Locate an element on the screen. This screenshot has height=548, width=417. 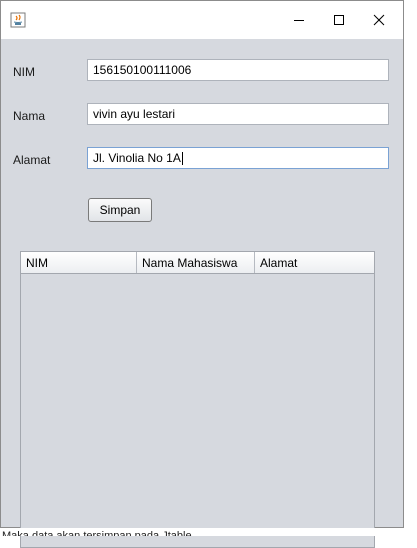
nama-field: vivin ayu lestari is located at coordinates (238, 114).